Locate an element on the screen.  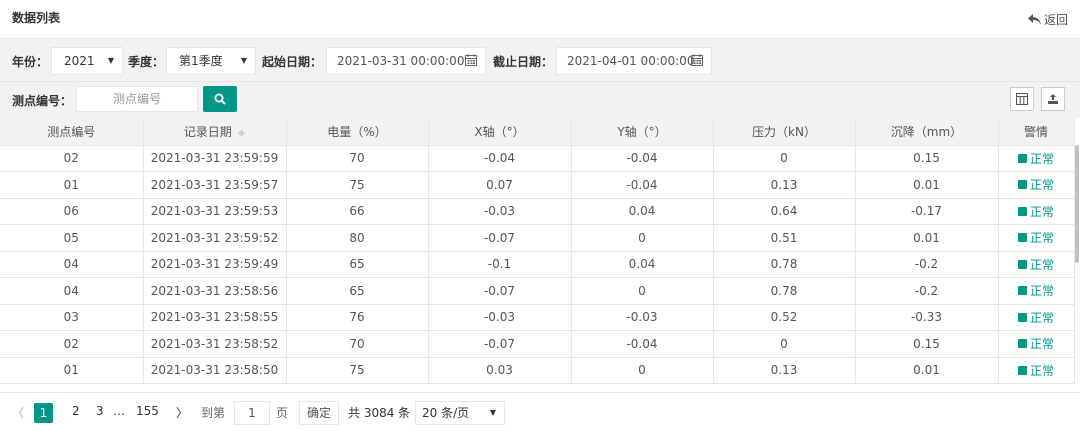
column-header: X轴（°） is located at coordinates (500, 132).